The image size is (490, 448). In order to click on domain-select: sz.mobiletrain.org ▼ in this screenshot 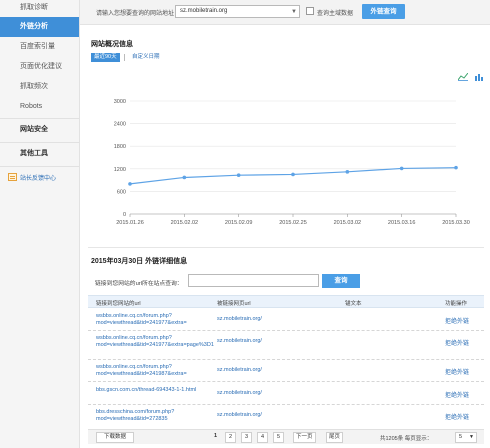, I will do `click(237, 11)`.